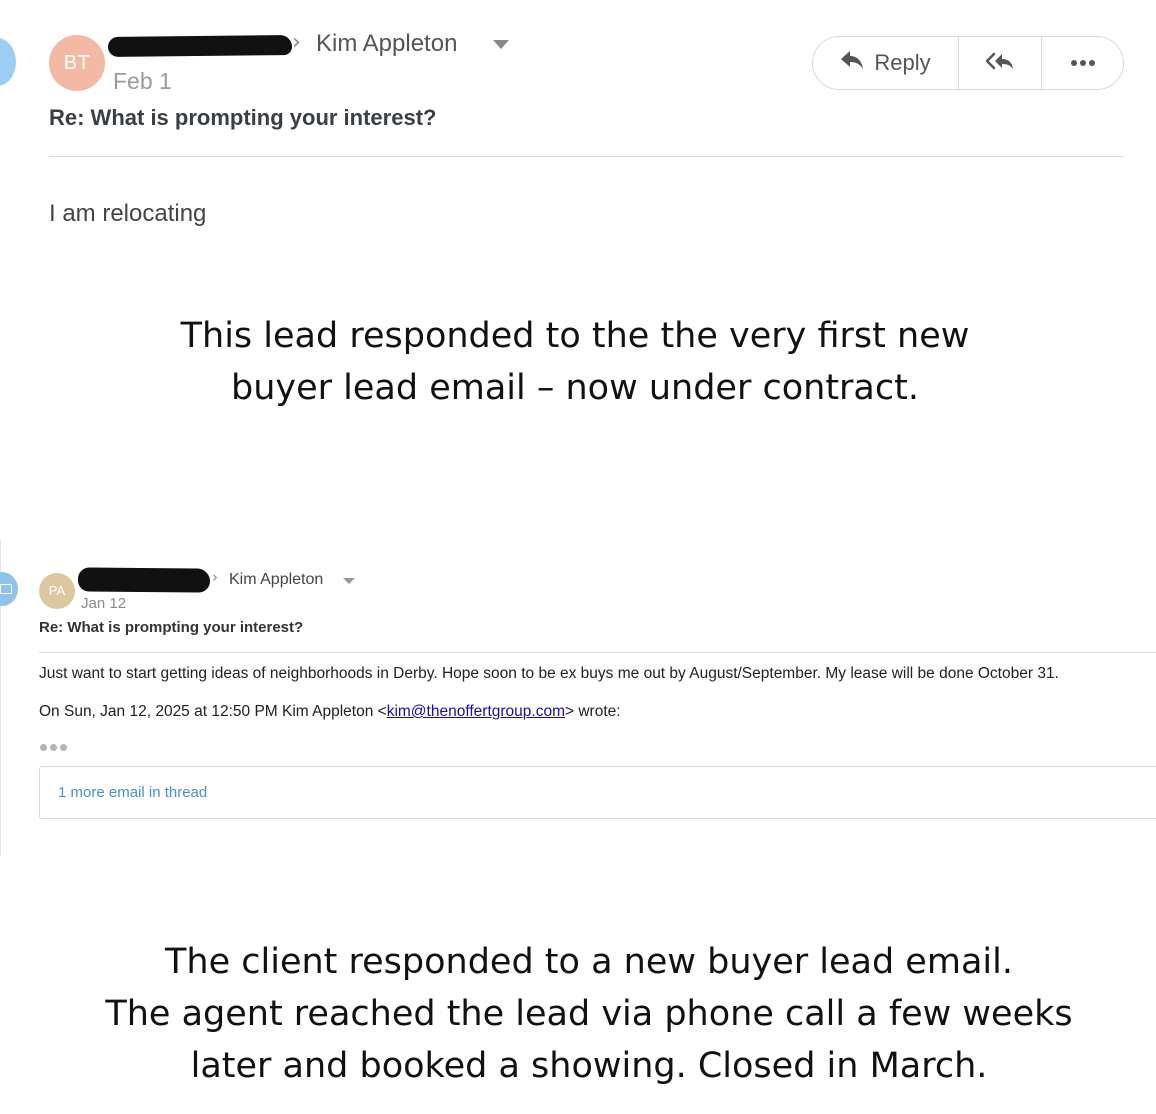 This screenshot has width=1156, height=1114. What do you see at coordinates (77, 63) in the screenshot?
I see `sender-avatar: BT` at bounding box center [77, 63].